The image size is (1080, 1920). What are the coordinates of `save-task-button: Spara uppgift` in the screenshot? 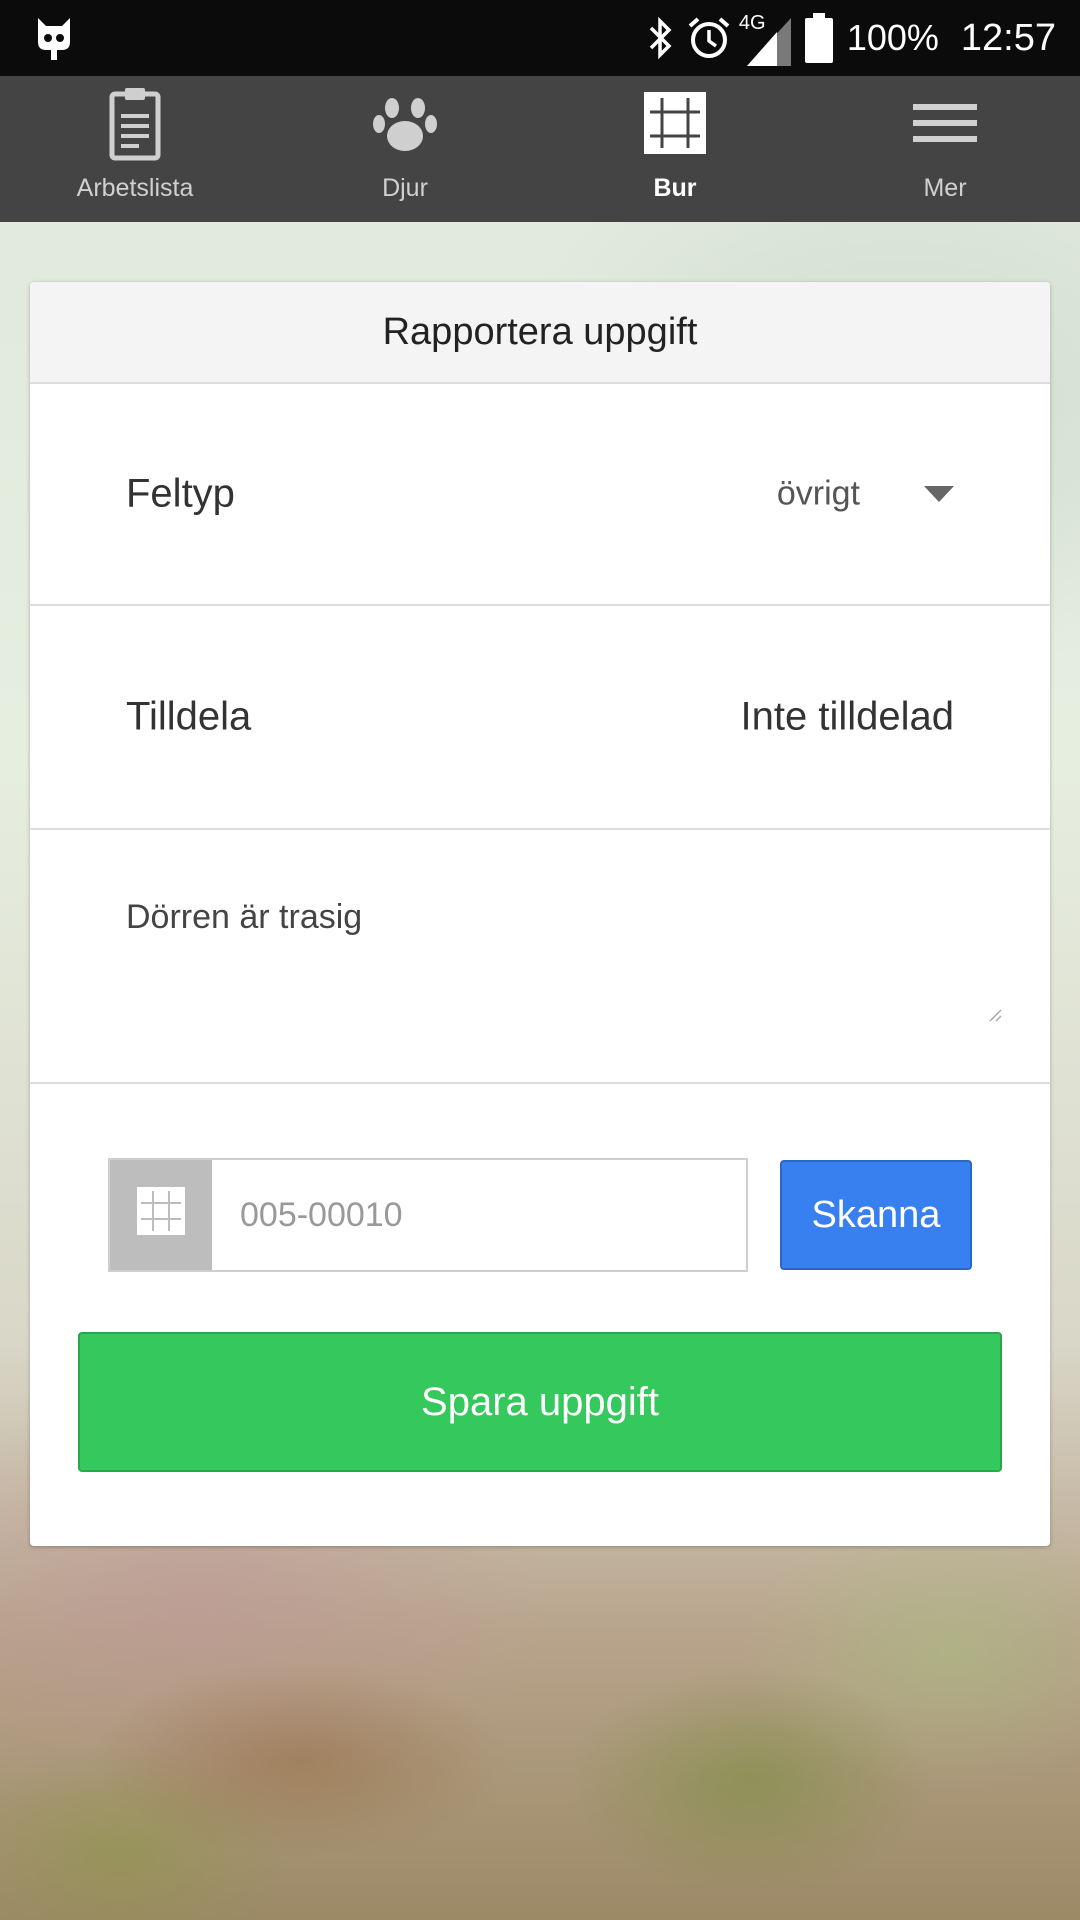 It's located at (540, 1402).